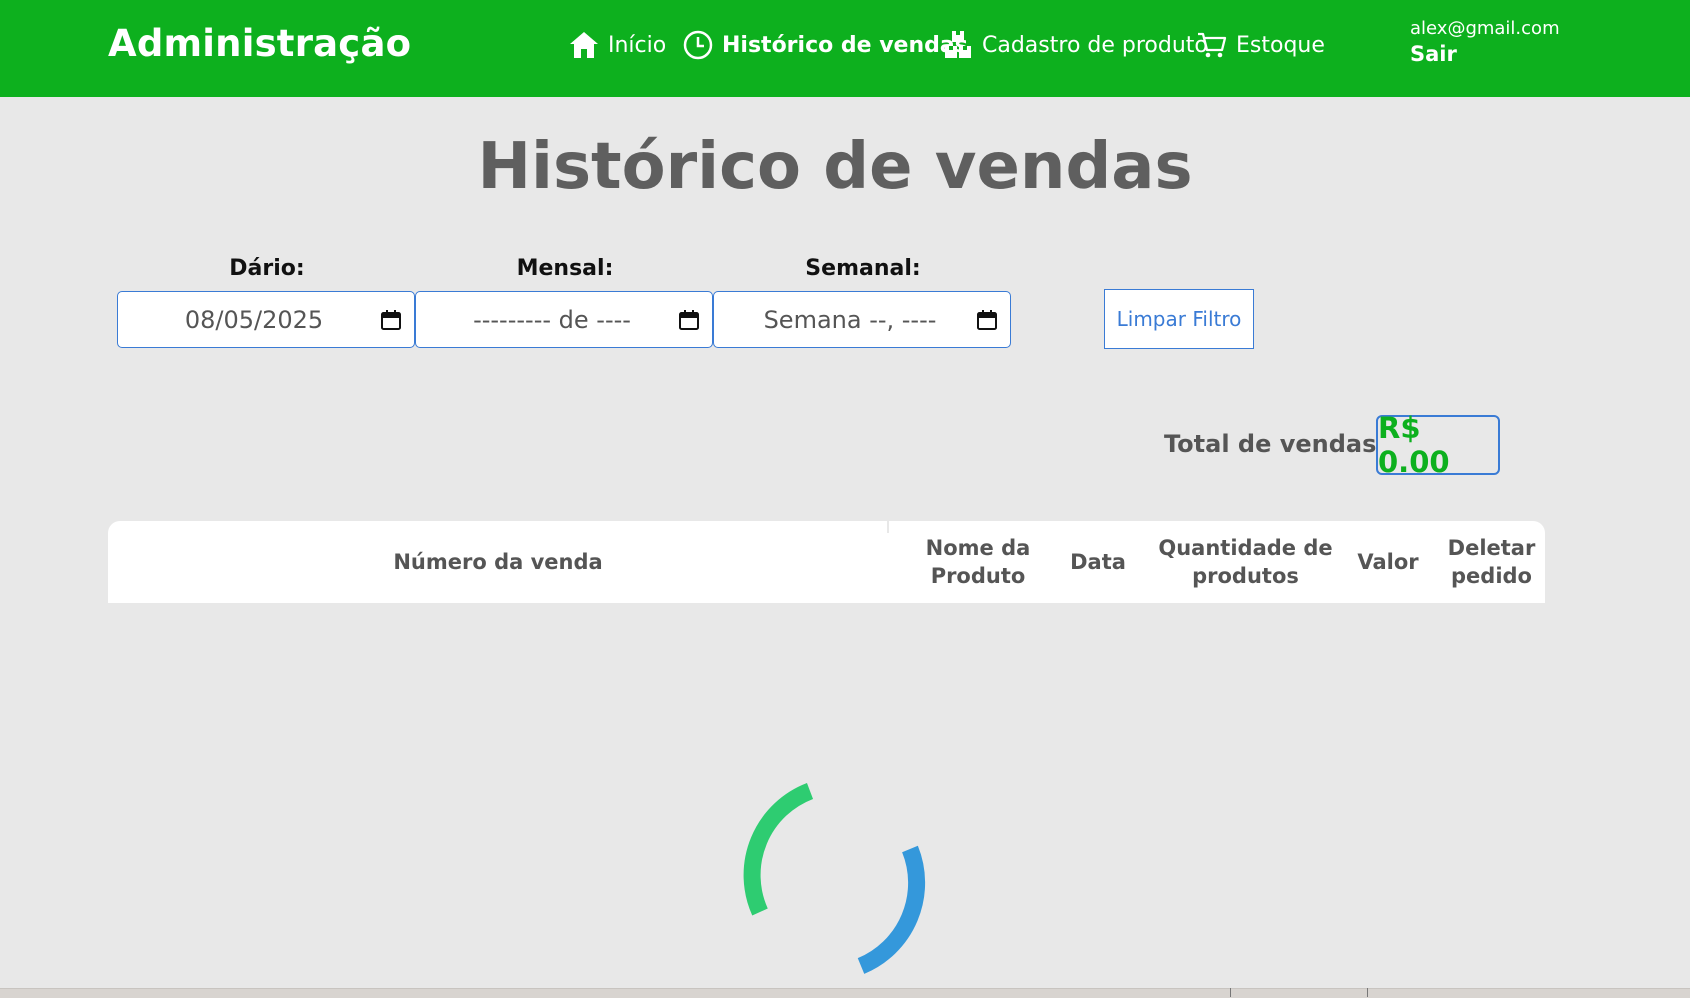 The image size is (1690, 998). Describe the element at coordinates (778, 849) in the screenshot. I see `spinner-arc-green` at that location.